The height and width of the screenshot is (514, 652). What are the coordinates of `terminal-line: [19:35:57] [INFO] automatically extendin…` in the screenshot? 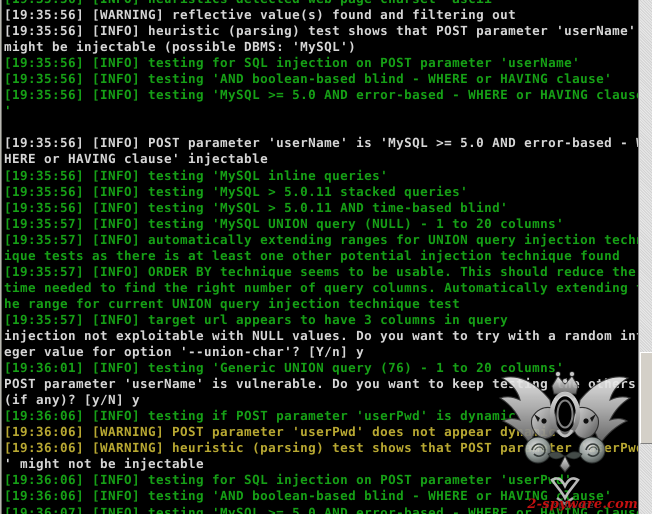 It's located at (321, 239).